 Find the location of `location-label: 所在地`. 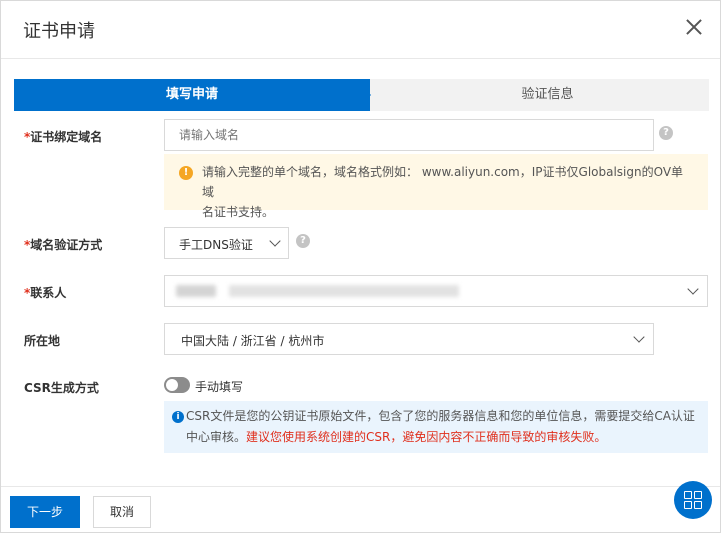

location-label: 所在地 is located at coordinates (42, 341).